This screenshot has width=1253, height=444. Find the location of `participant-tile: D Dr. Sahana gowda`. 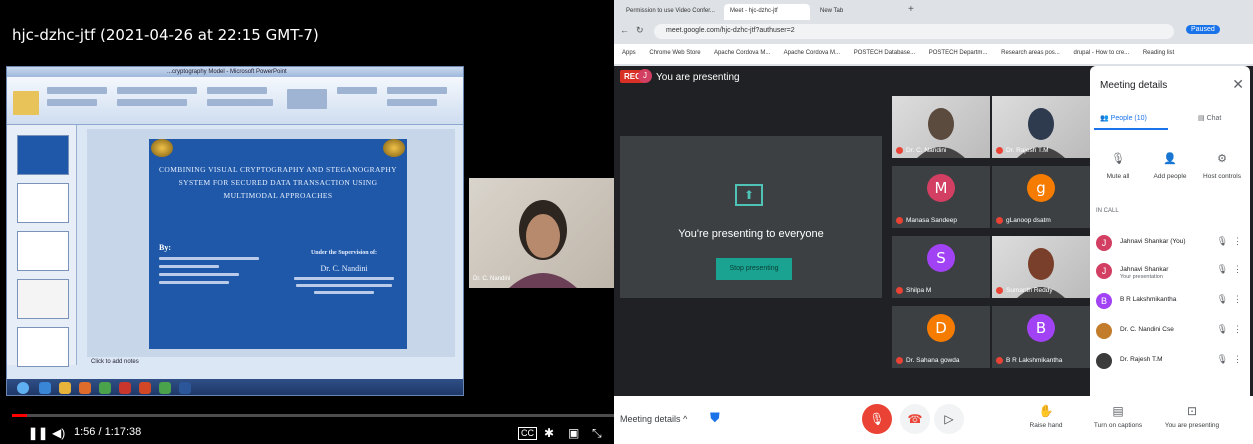

participant-tile: D Dr. Sahana gowda is located at coordinates (941, 337).